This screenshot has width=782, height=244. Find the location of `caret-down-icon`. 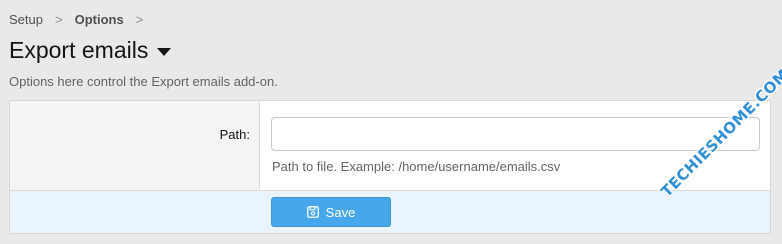

caret-down-icon is located at coordinates (164, 52).